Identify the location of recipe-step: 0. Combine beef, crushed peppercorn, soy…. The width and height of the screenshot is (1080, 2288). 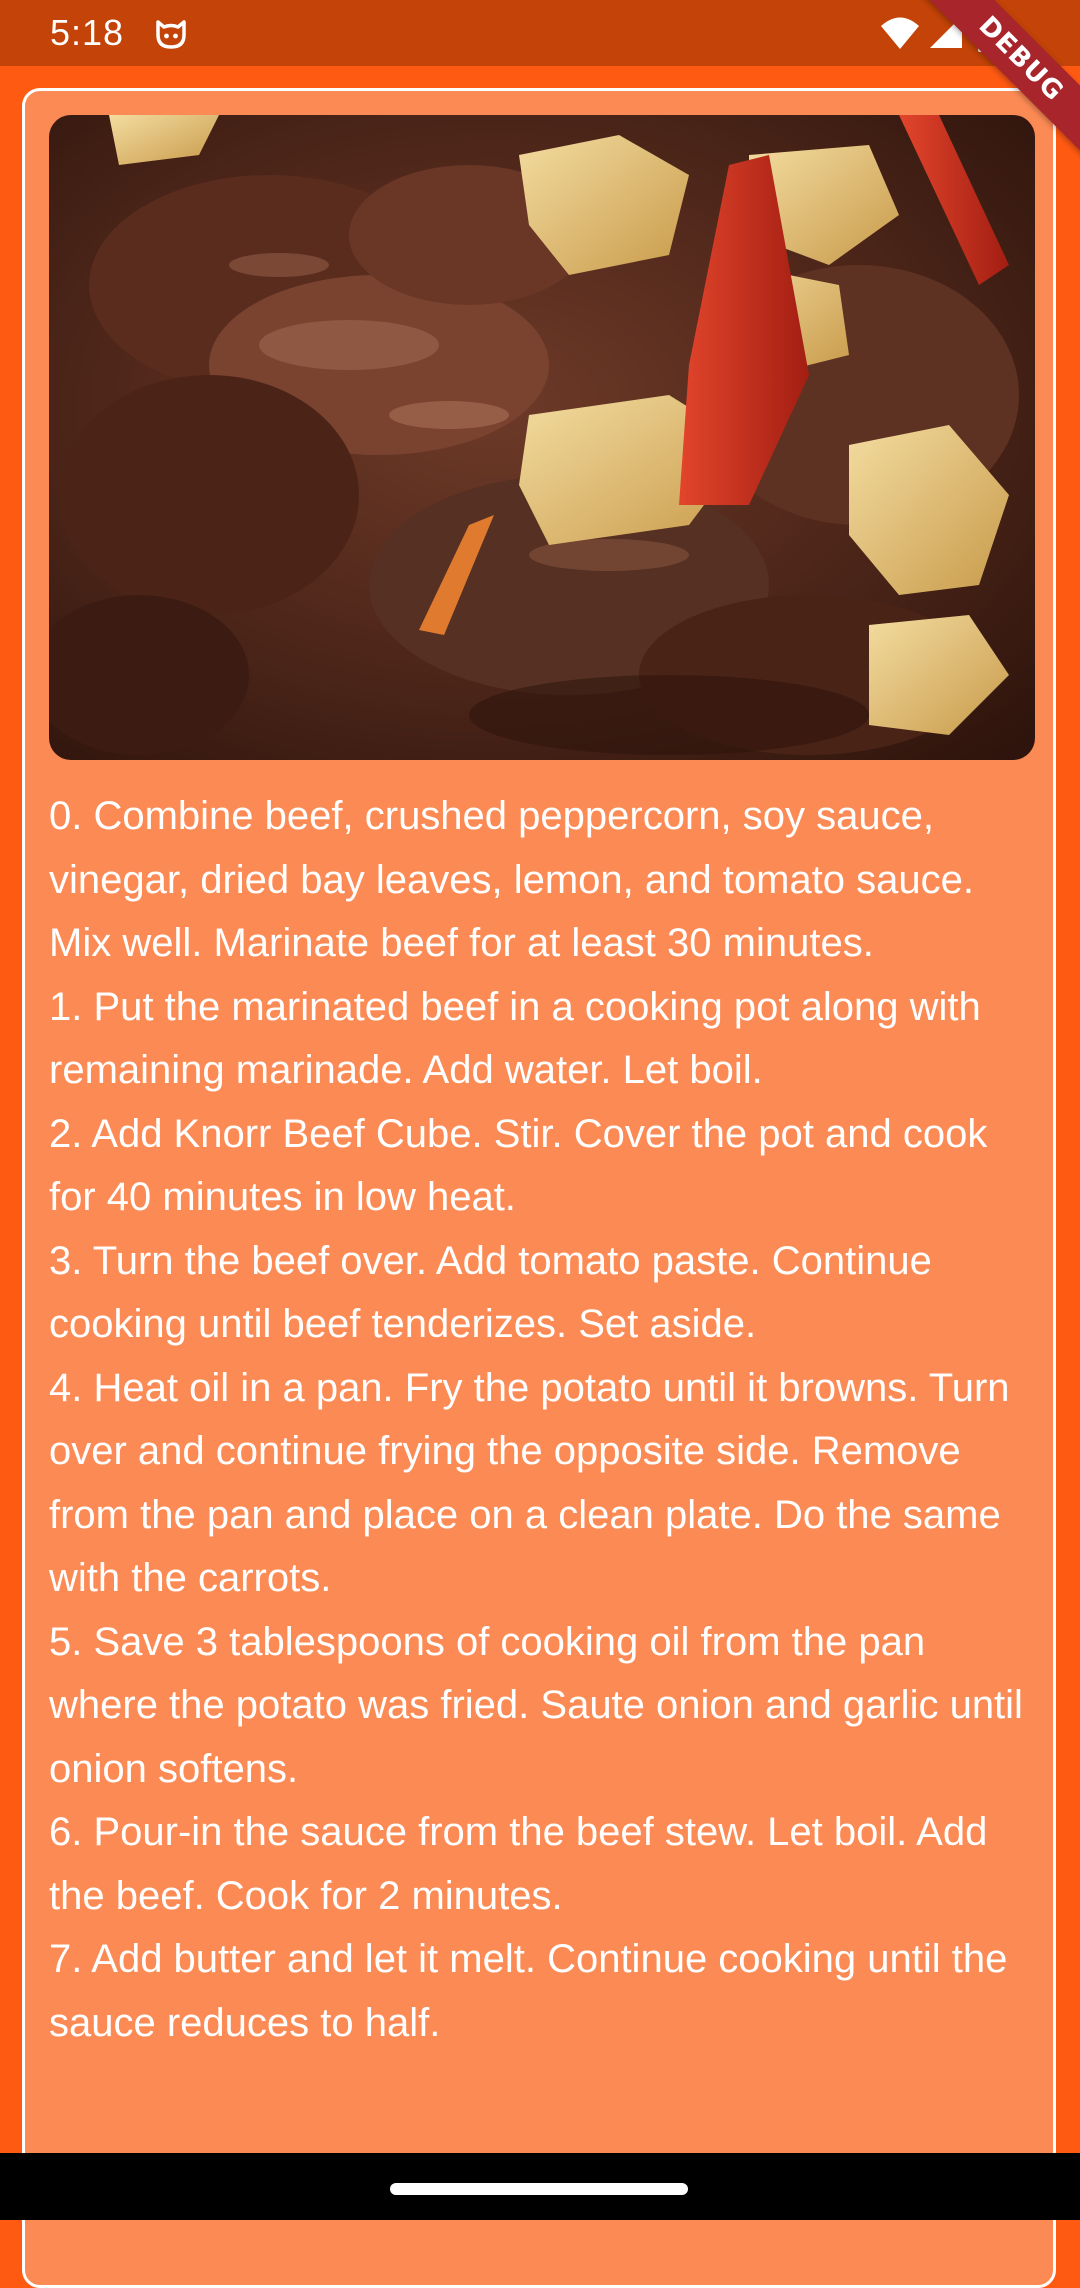
(511, 879).